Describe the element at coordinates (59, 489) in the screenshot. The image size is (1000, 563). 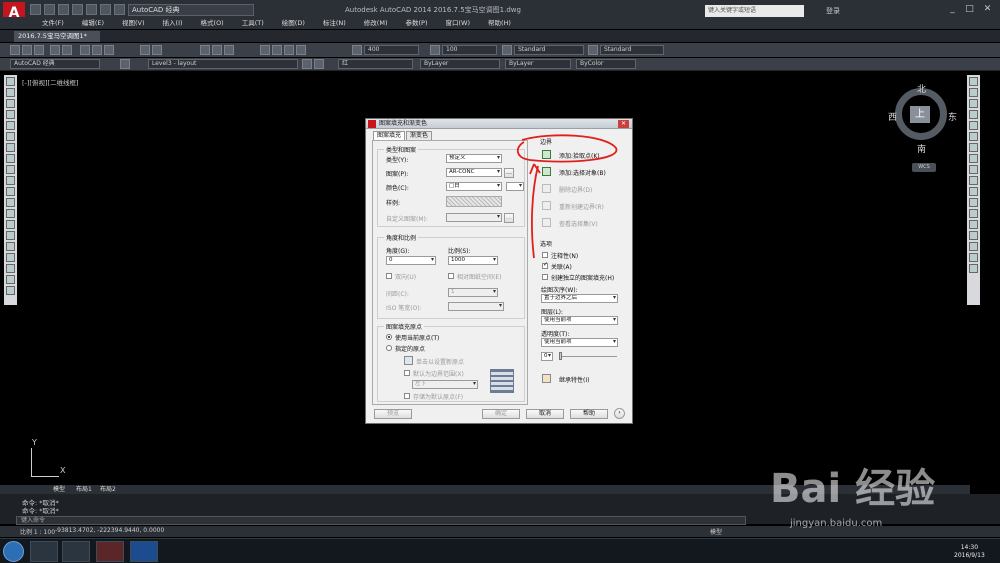
I see `tab-model: 模型` at that location.